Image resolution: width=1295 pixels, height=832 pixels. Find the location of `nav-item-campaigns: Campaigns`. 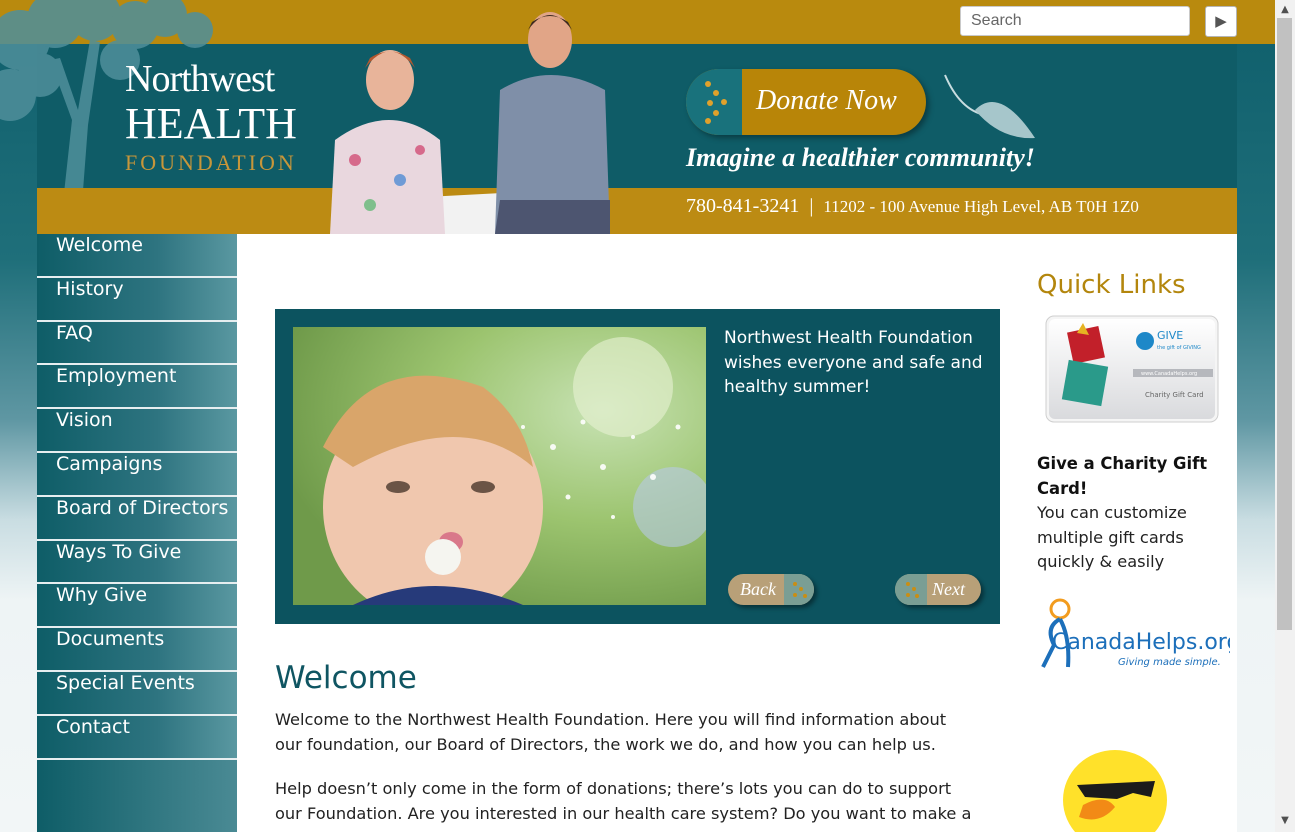

nav-item-campaigns: Campaigns is located at coordinates (137, 474).